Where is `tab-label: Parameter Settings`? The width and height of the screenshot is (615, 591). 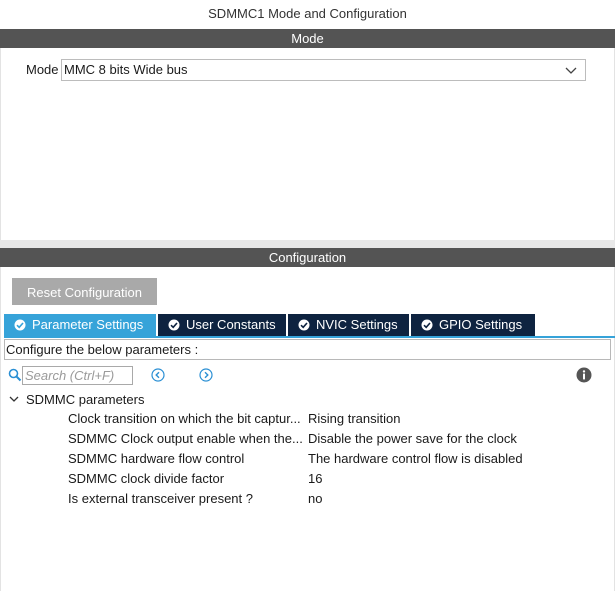
tab-label: Parameter Settings is located at coordinates (88, 324).